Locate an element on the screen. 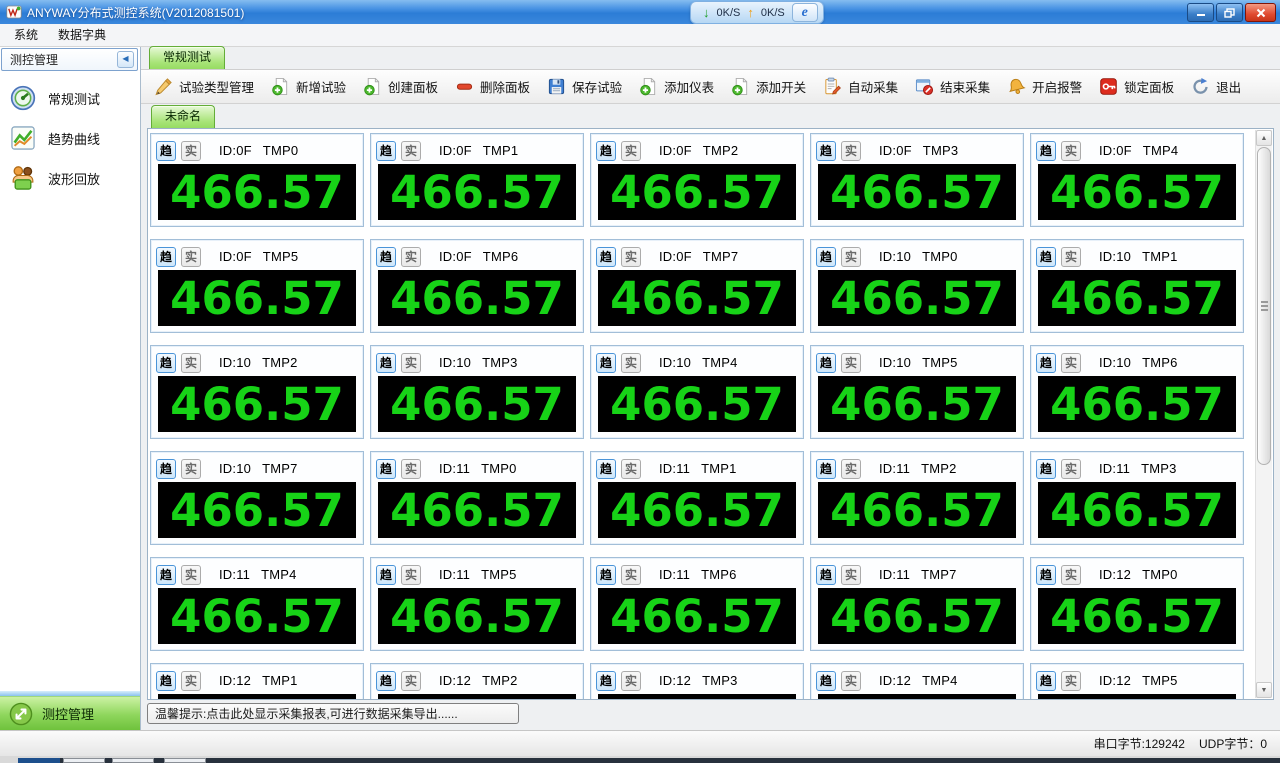 This screenshot has width=1280, height=763. tab-unnamed-panel: 未命名 is located at coordinates (183, 116).